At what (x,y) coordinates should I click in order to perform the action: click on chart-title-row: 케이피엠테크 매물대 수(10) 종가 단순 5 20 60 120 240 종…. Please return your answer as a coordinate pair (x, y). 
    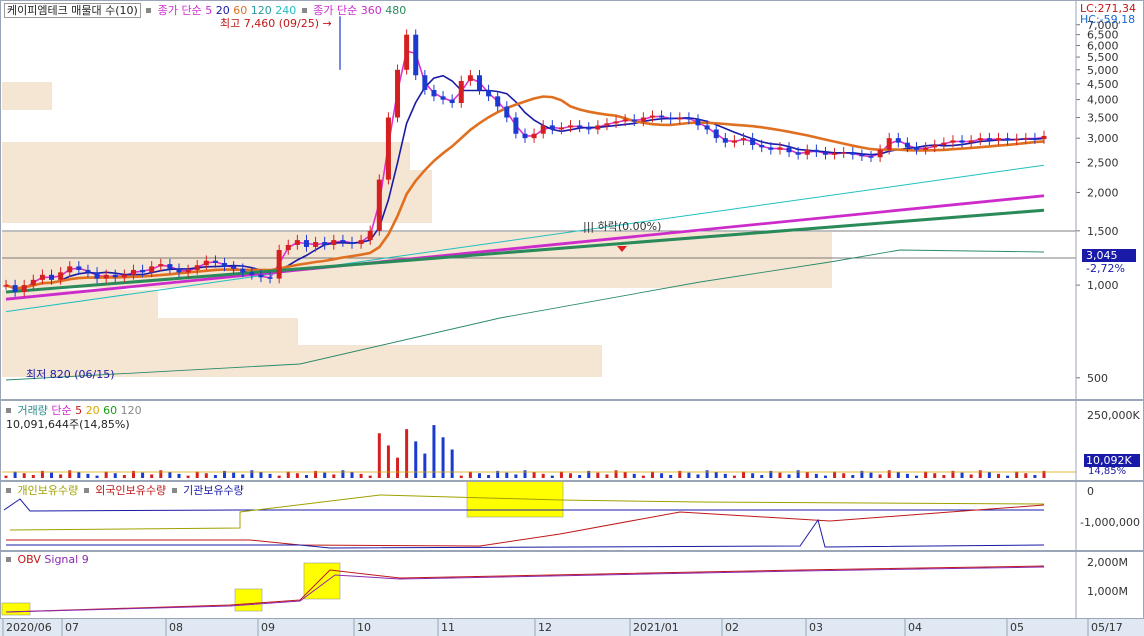
    Looking at the image, I should click on (205, 10).